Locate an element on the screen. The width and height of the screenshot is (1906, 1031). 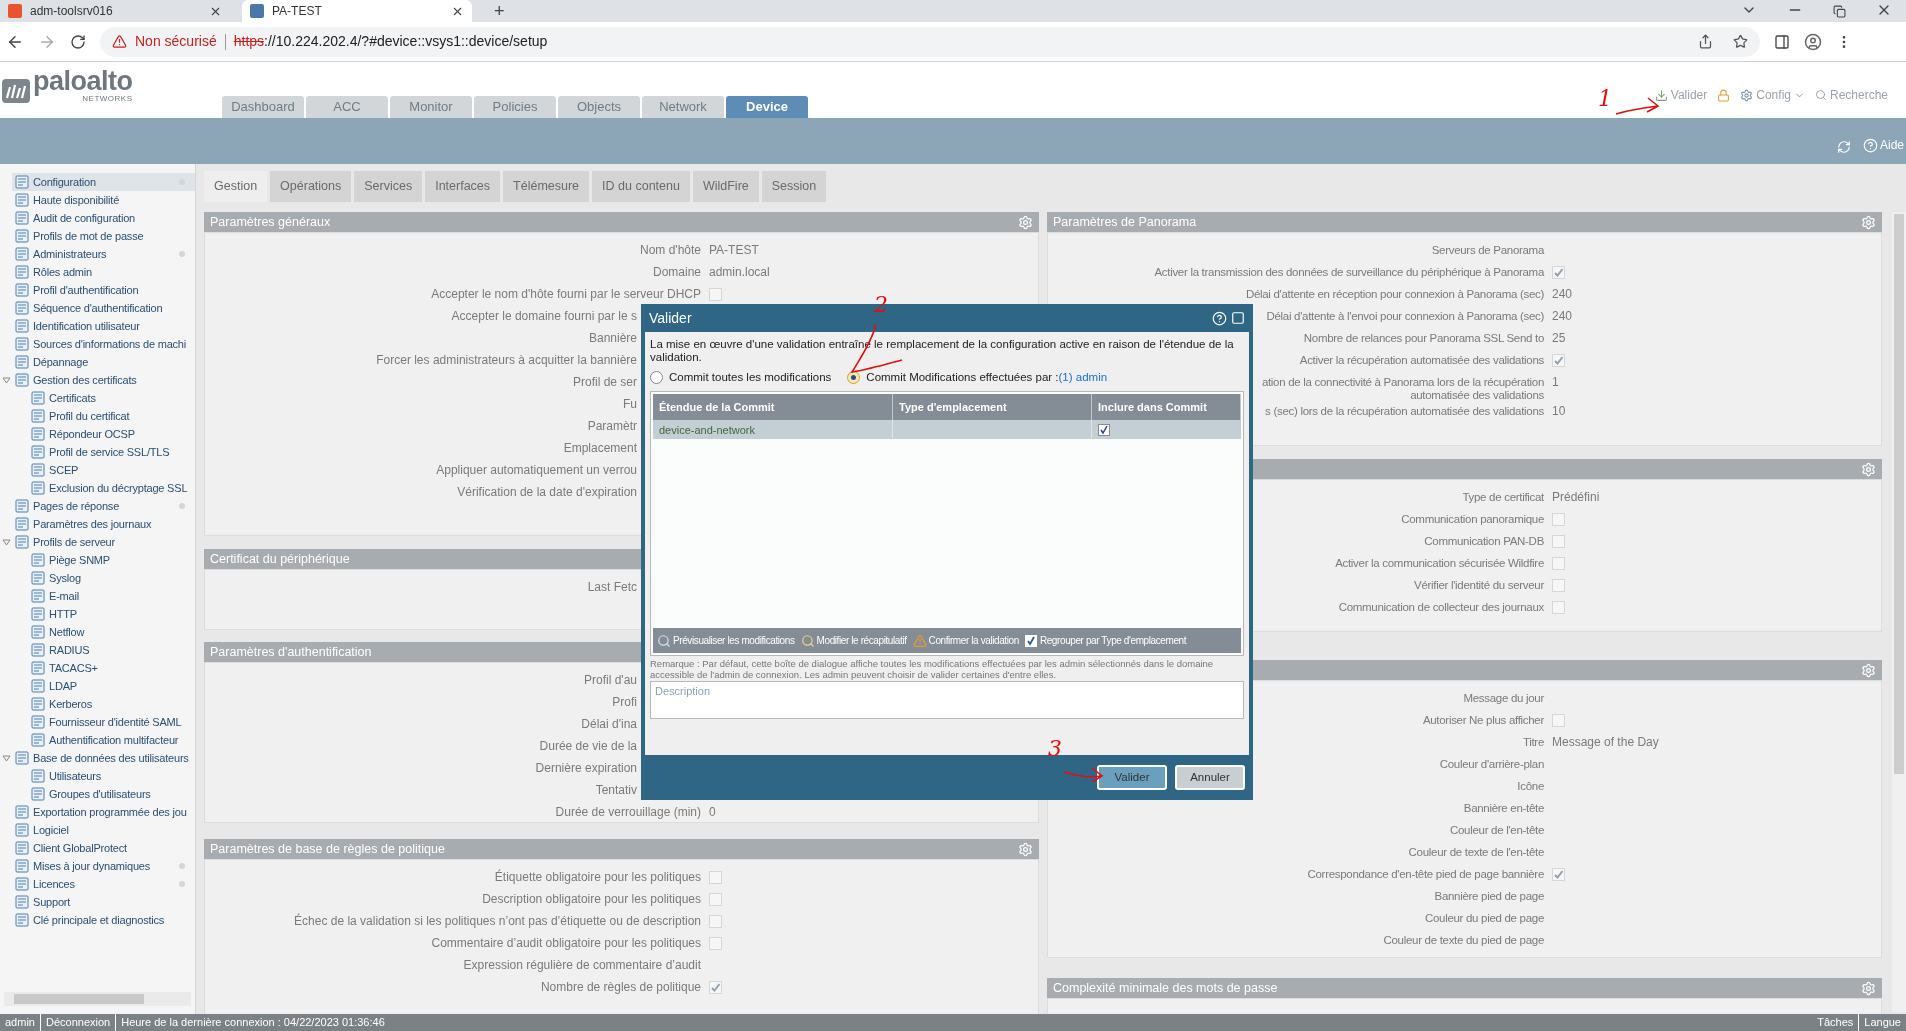
refresh-icon is located at coordinates (1843, 147).